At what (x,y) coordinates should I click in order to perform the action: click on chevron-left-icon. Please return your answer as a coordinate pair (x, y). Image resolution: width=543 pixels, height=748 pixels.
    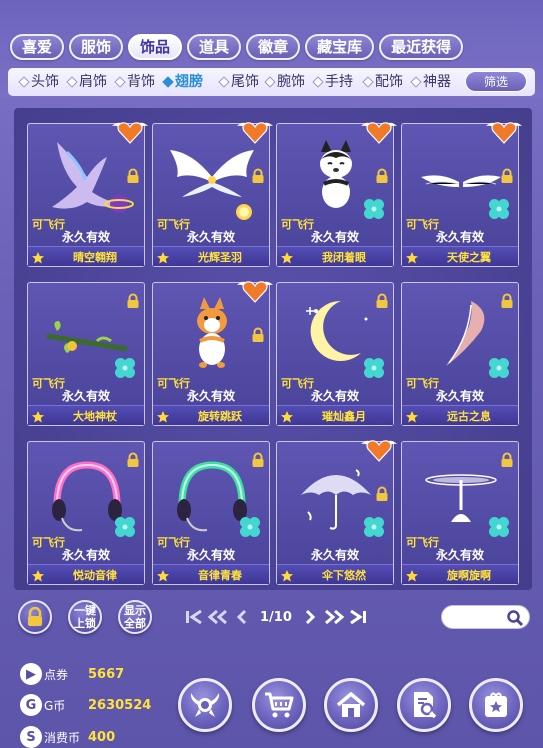
    Looking at the image, I should click on (241, 617).